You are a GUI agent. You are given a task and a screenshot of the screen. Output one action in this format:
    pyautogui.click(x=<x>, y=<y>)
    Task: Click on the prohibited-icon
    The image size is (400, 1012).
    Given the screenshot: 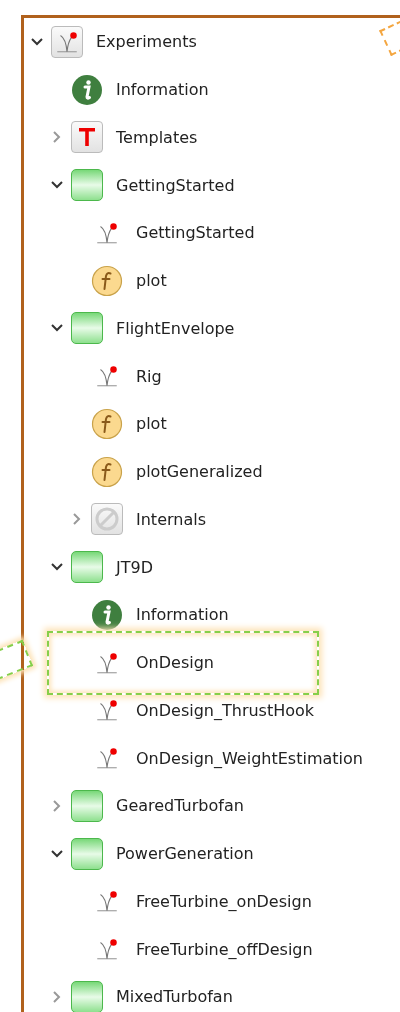 What is the action you would take?
    pyautogui.click(x=107, y=519)
    